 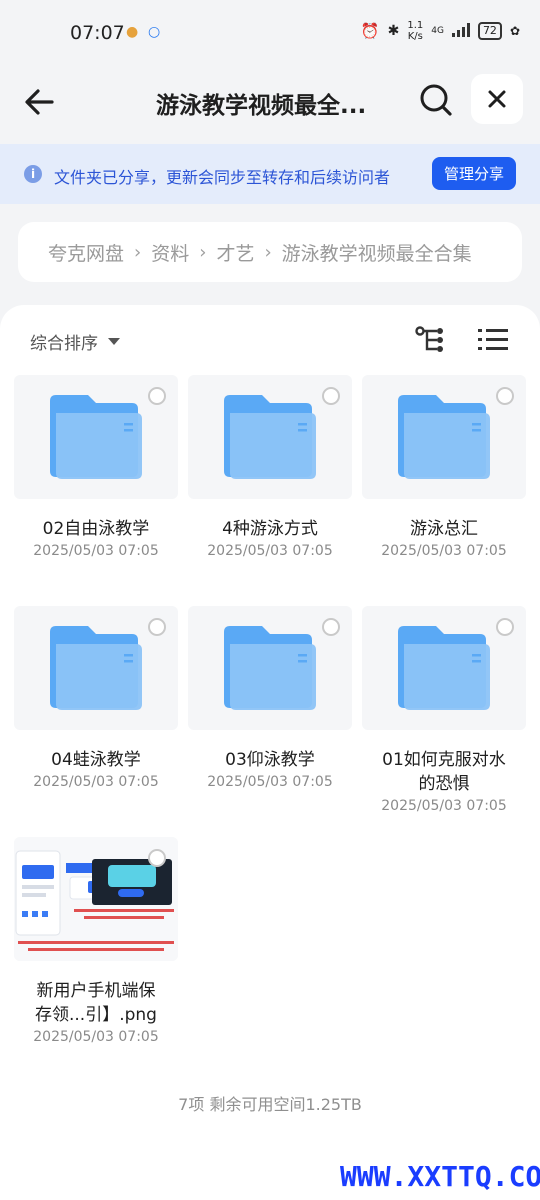 I want to click on file-grid-item: 新用户手机端保 存领...引】.png 2025/05/03 07:05, so click(x=96, y=941).